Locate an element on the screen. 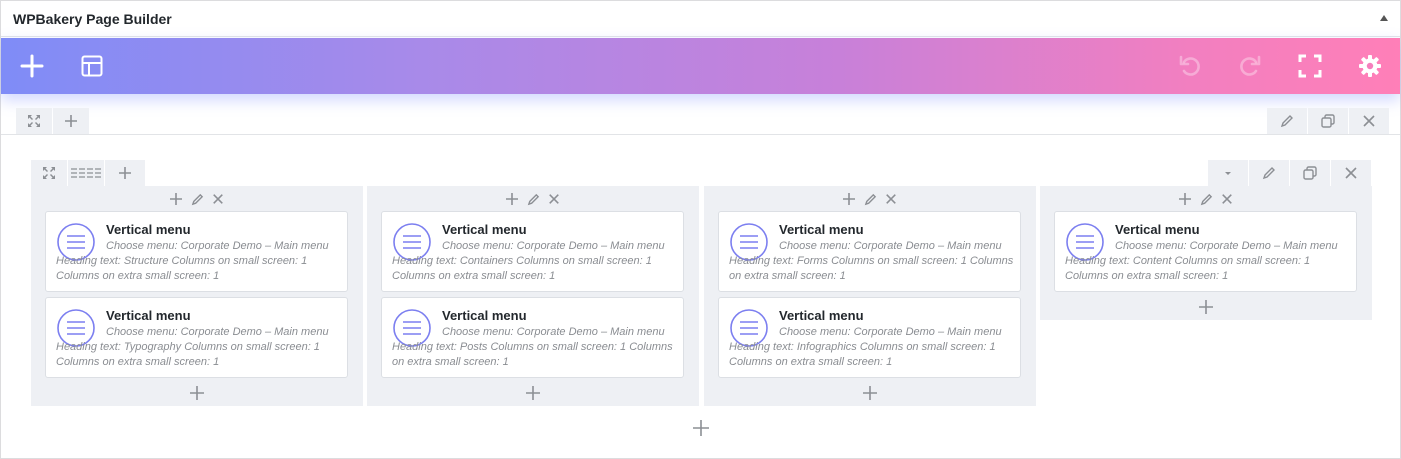  gear-icon is located at coordinates (1370, 66).